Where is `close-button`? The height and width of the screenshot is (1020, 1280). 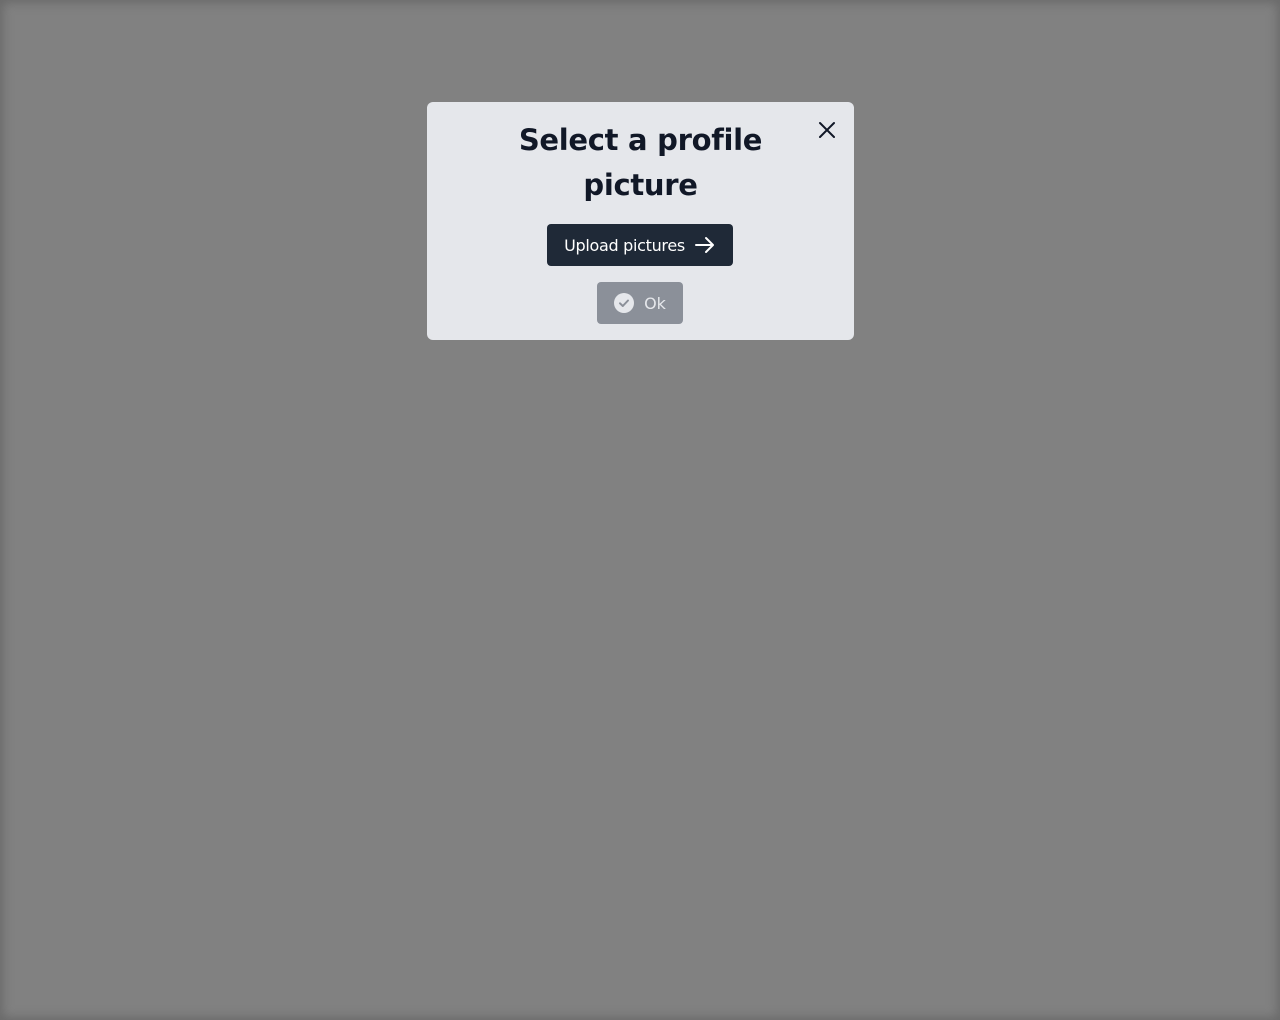
close-button is located at coordinates (827, 130).